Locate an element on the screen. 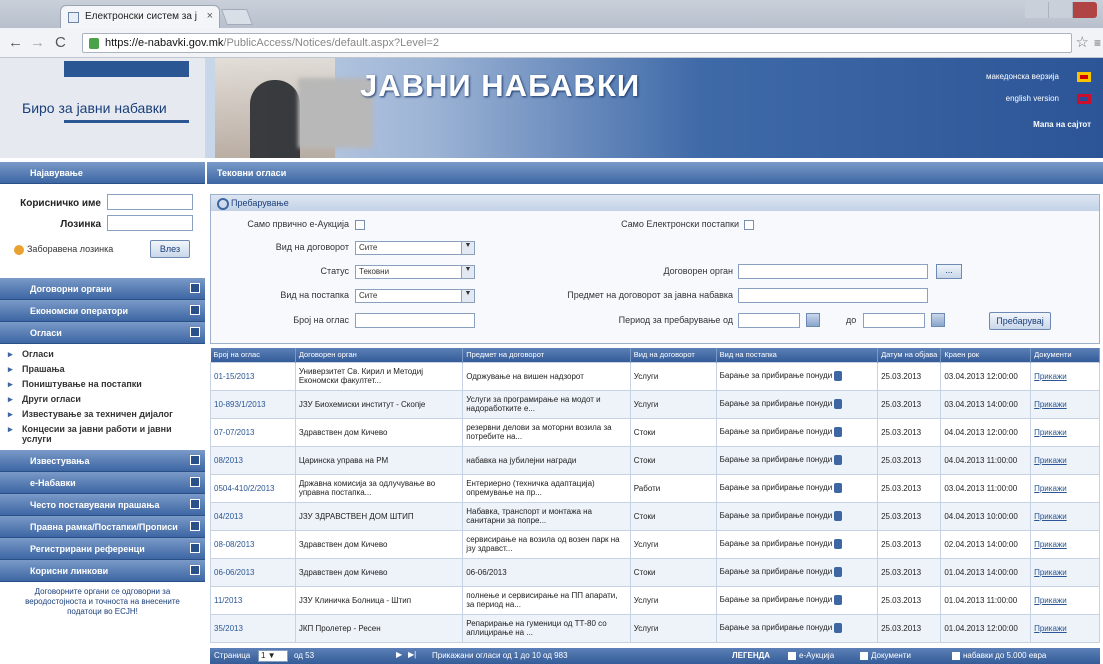 The width and height of the screenshot is (1103, 664). logo-area: Биро за јавни набавки is located at coordinates (102, 108).